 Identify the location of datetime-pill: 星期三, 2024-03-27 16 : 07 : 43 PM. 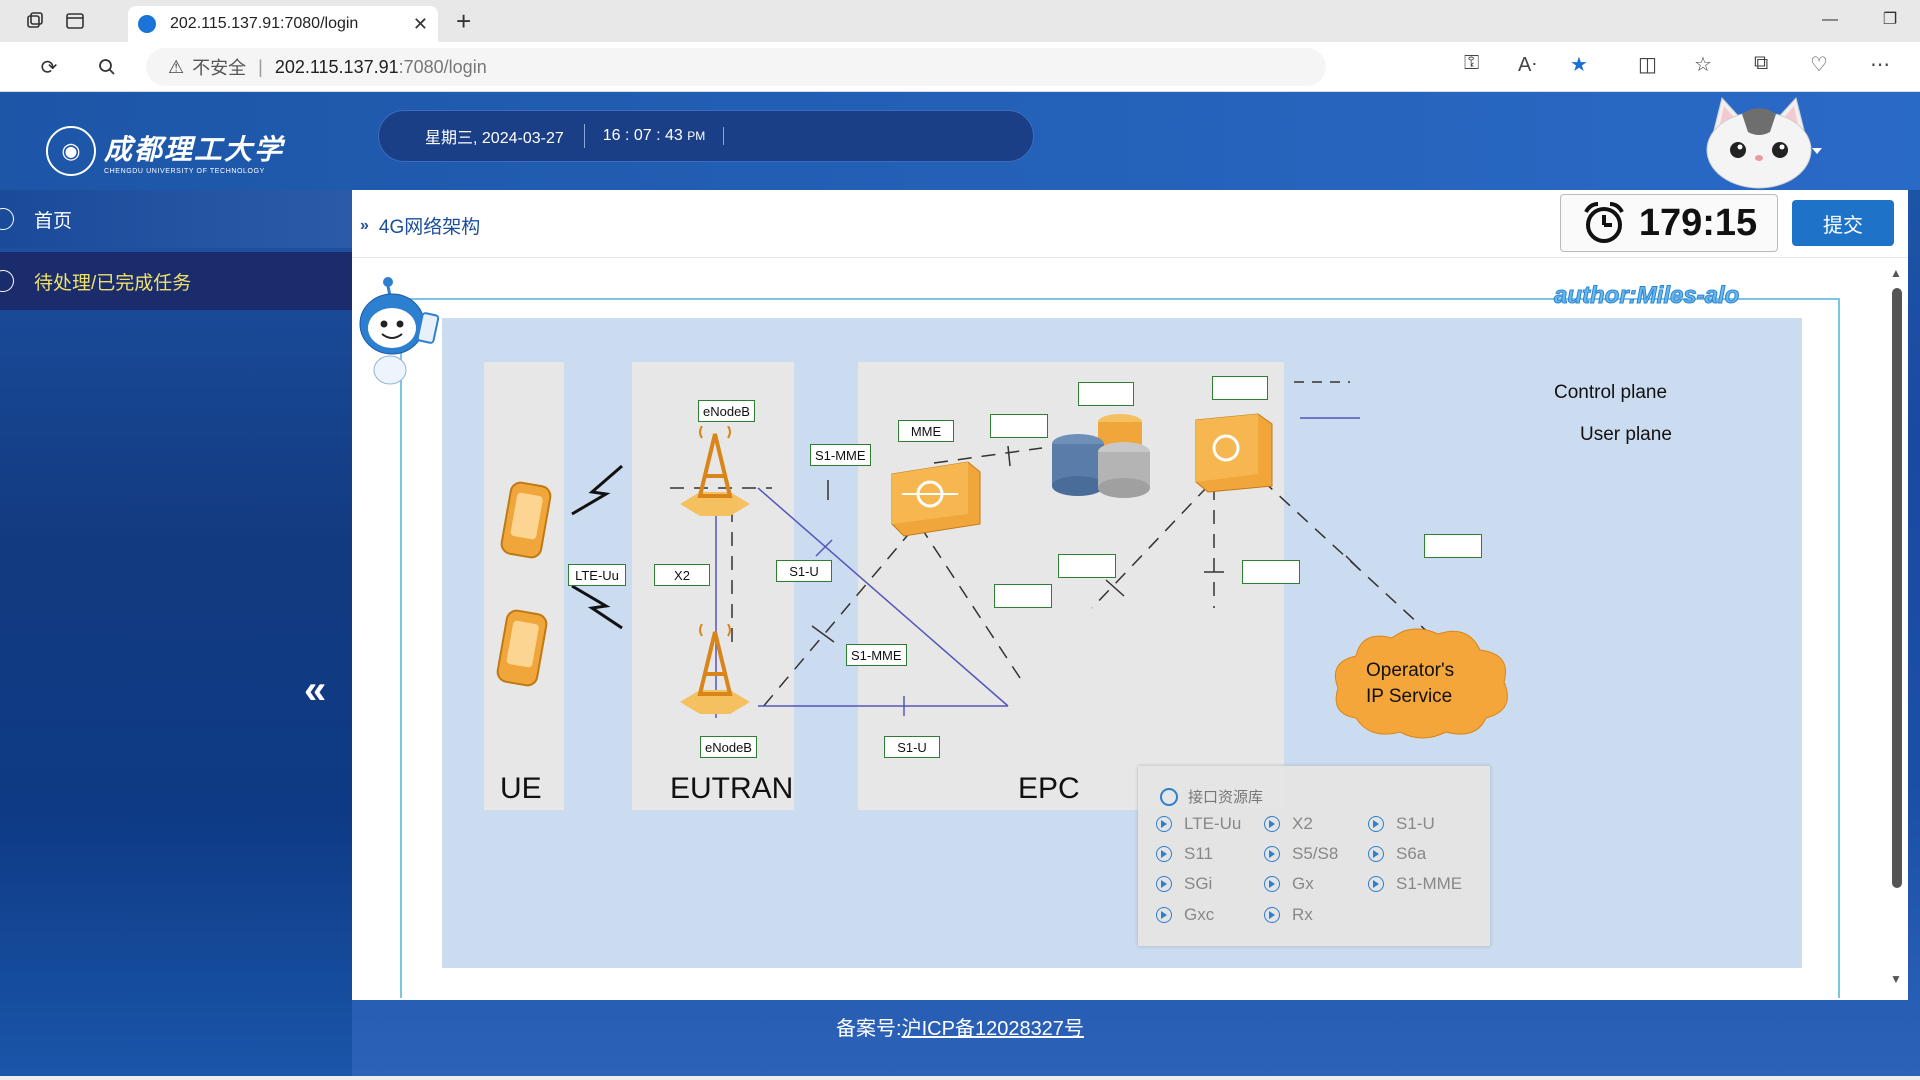
(706, 136).